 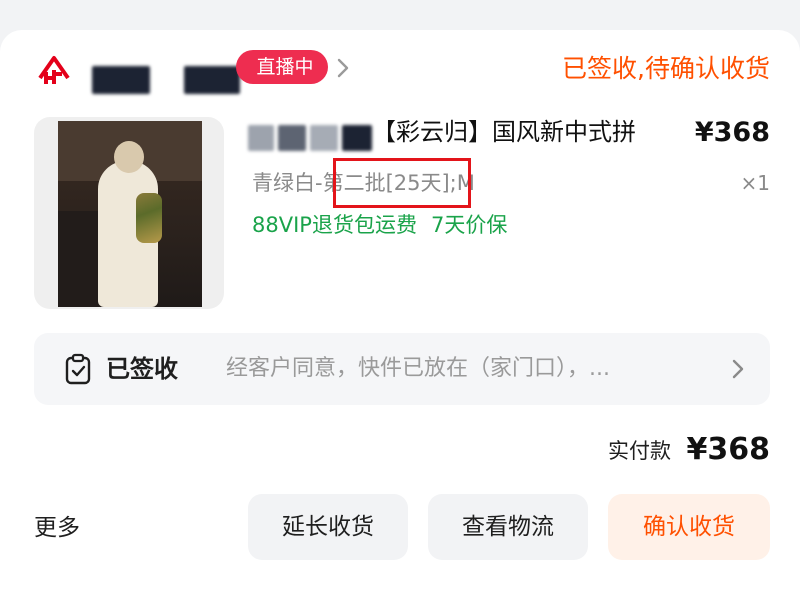 I want to click on product-thumbnail, so click(x=129, y=213).